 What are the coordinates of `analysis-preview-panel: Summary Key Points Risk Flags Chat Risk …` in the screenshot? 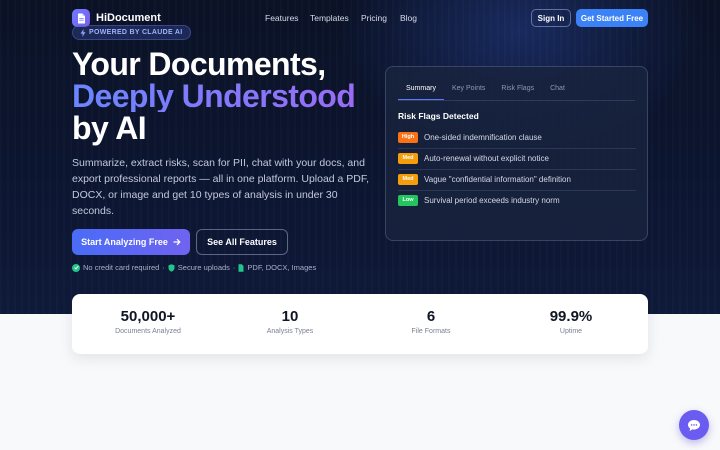 It's located at (516, 153).